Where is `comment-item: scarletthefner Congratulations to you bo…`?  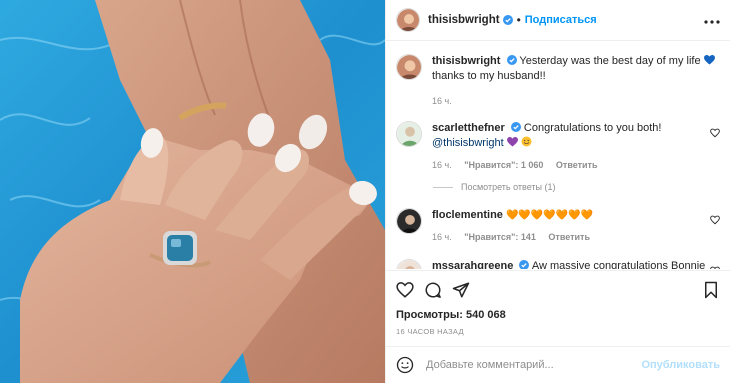
comment-item: scarletthefner Congratulations to you bo… is located at coordinates (558, 145).